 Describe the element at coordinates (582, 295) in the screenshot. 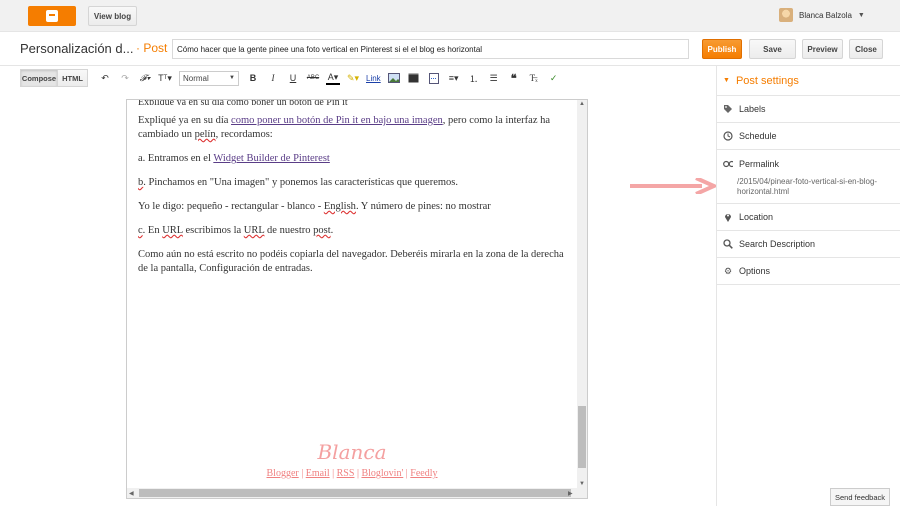

I see `vertical-scrollbar: ▲ ▼` at that location.